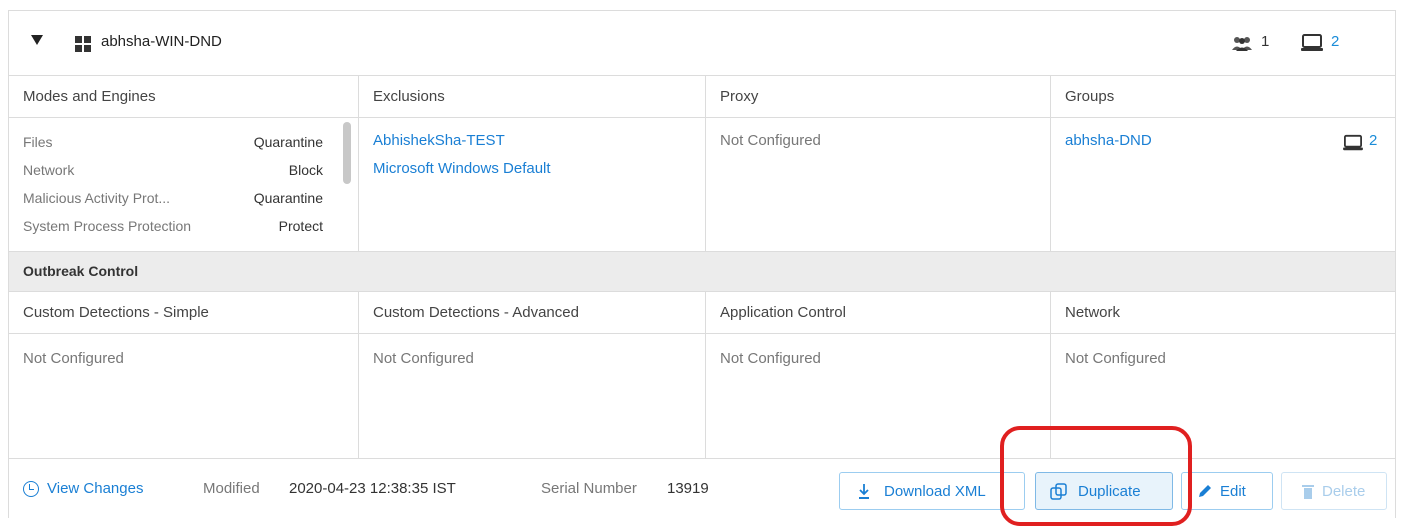  Describe the element at coordinates (184, 312) in the screenshot. I see `col-header-custom-simple: Custom Detections - Simple` at that location.